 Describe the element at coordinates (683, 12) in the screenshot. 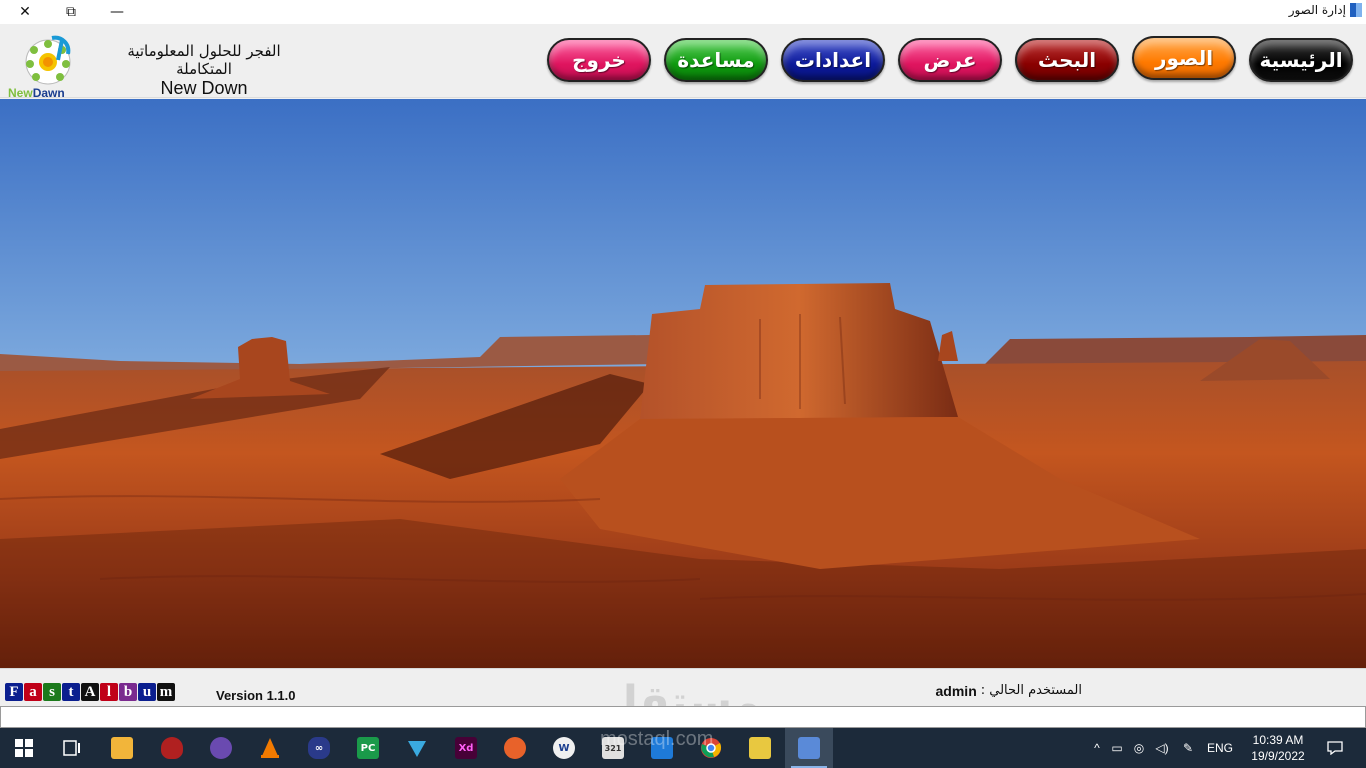

I see `title-bar: ✕ ⧉ — إدارة الصور` at that location.